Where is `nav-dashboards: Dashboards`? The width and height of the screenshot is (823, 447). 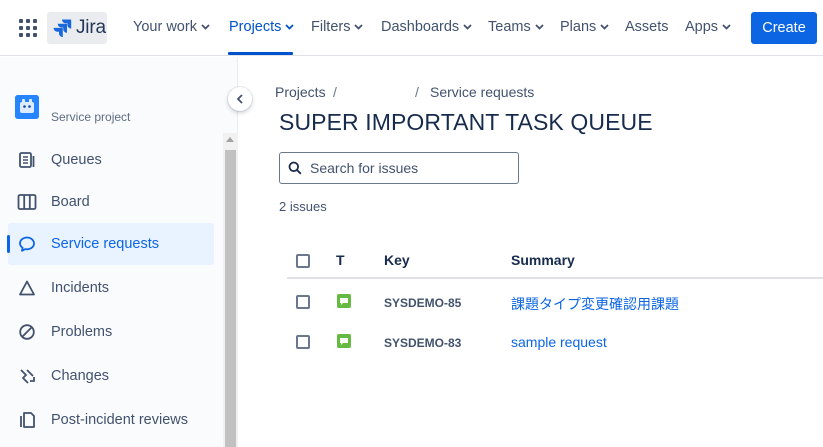 nav-dashboards: Dashboards is located at coordinates (426, 27).